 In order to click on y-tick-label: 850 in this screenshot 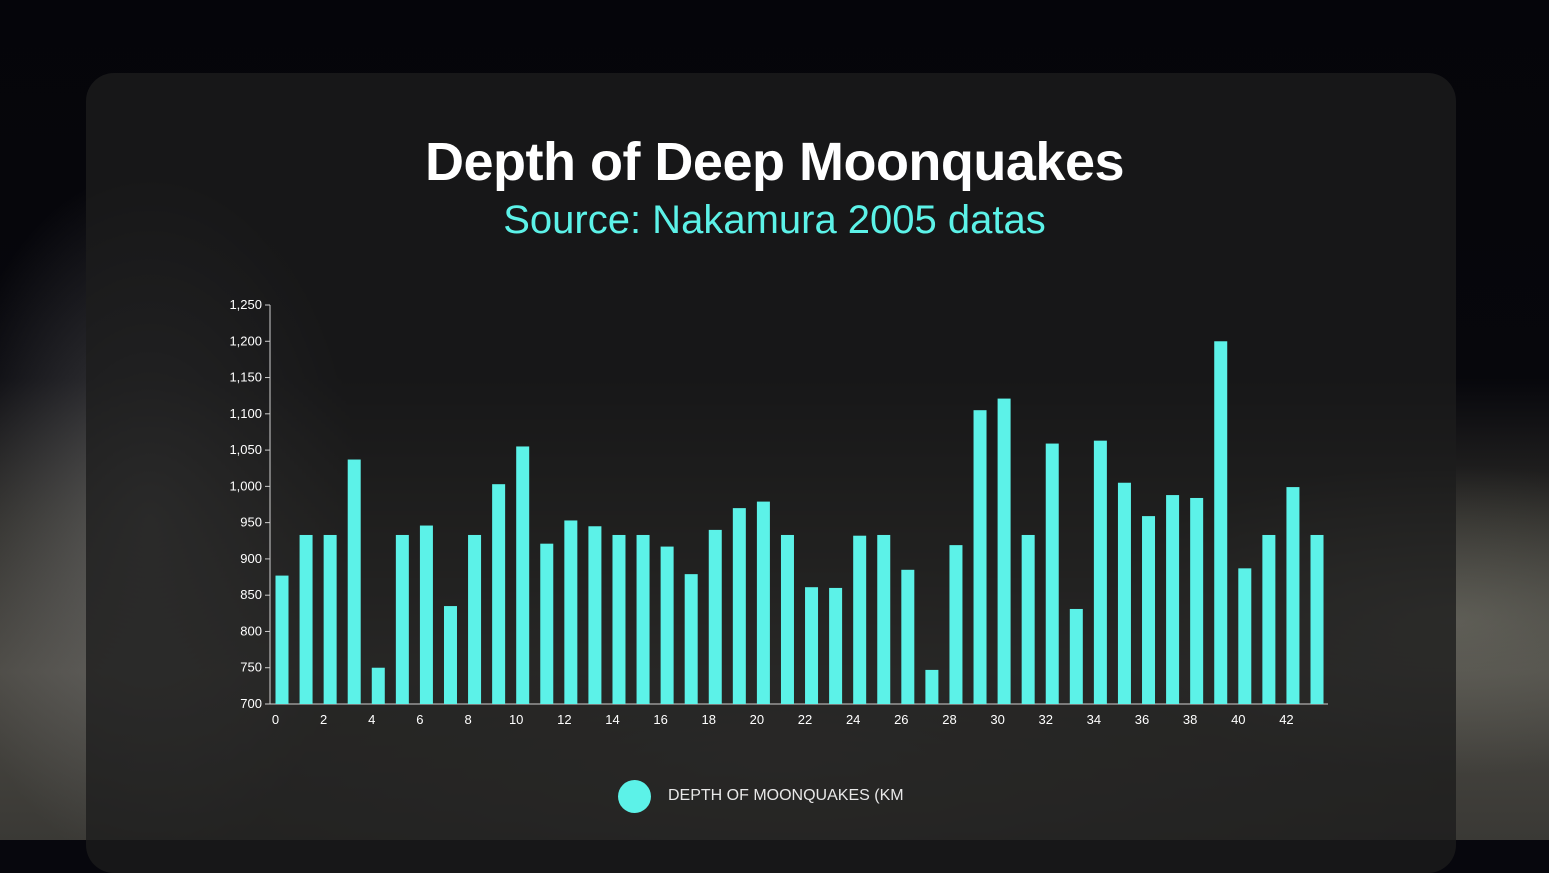, I will do `click(251, 594)`.